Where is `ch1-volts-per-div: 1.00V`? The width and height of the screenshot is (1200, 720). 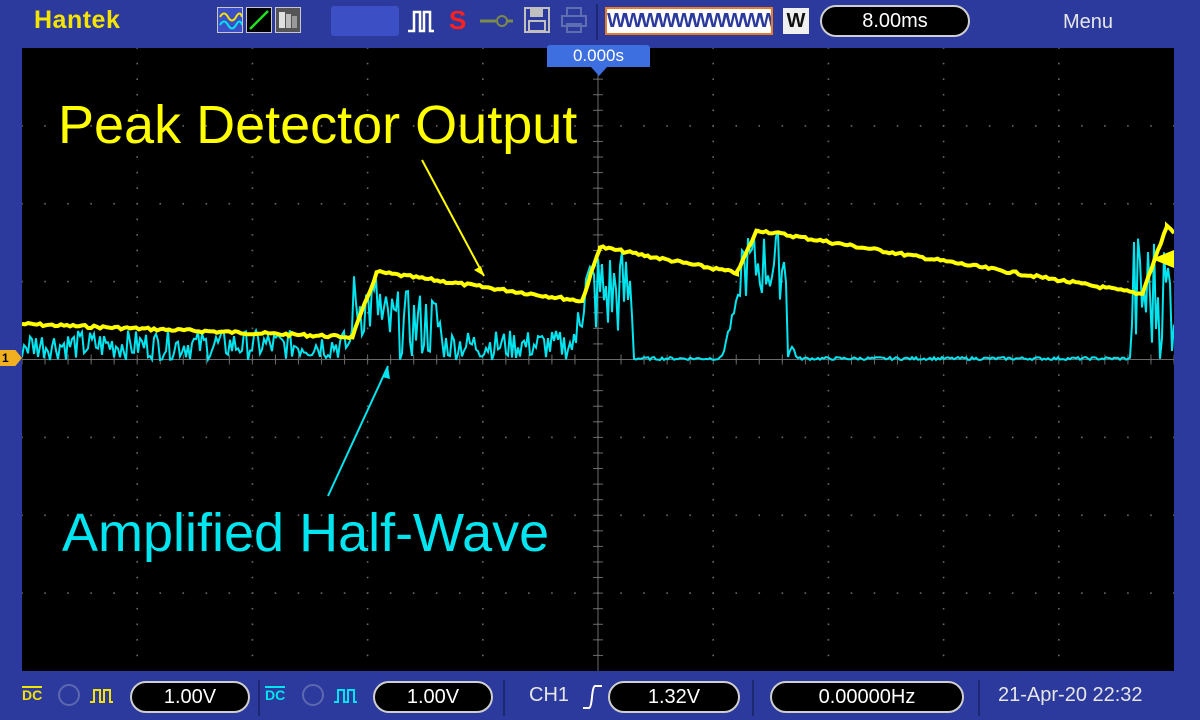
ch1-volts-per-div: 1.00V is located at coordinates (190, 697).